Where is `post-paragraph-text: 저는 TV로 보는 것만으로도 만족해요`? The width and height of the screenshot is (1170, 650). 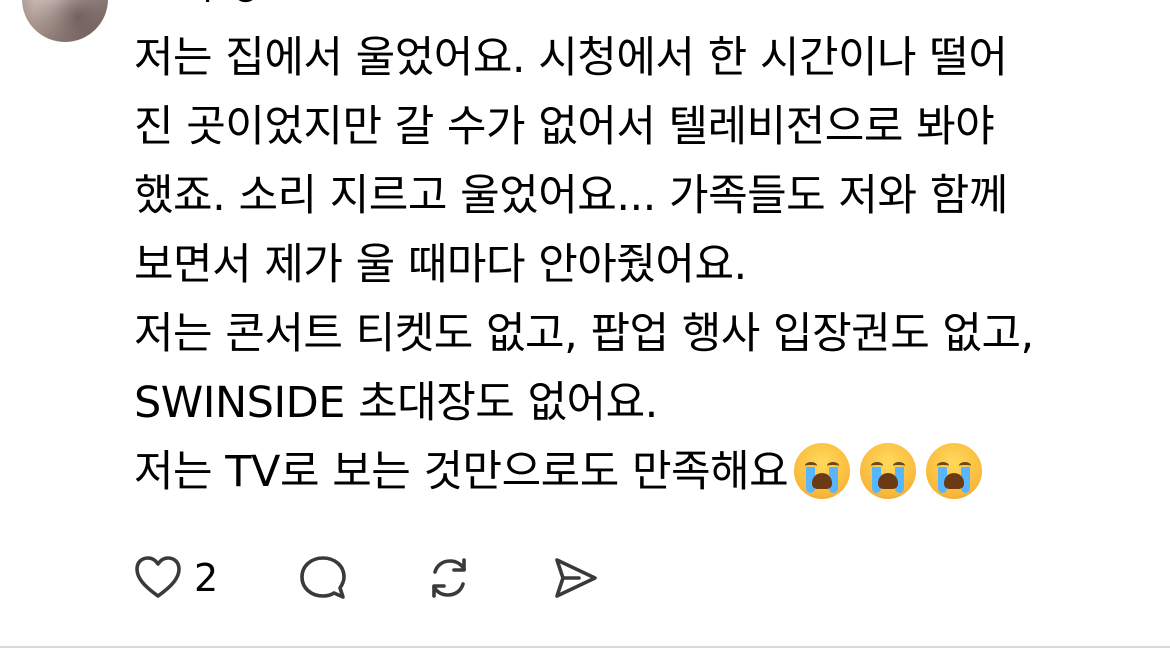
post-paragraph-text: 저는 TV로 보는 것만으로도 만족해요 is located at coordinates (461, 472).